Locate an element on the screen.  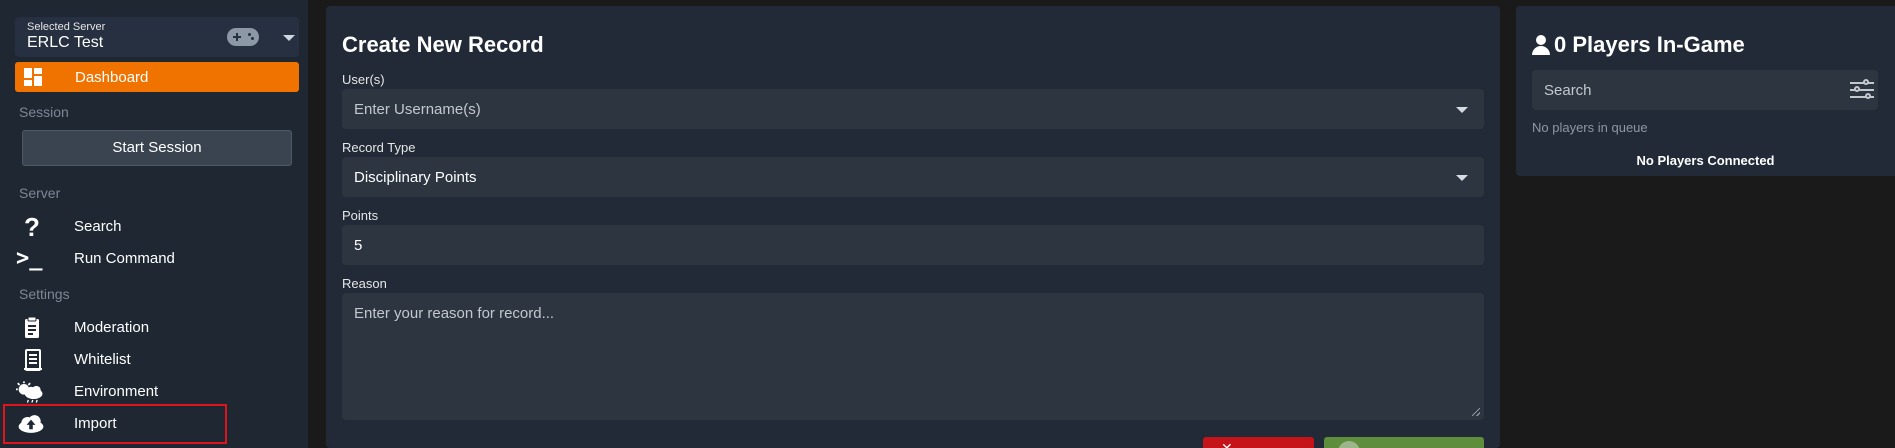
submit-button is located at coordinates (1404, 442).